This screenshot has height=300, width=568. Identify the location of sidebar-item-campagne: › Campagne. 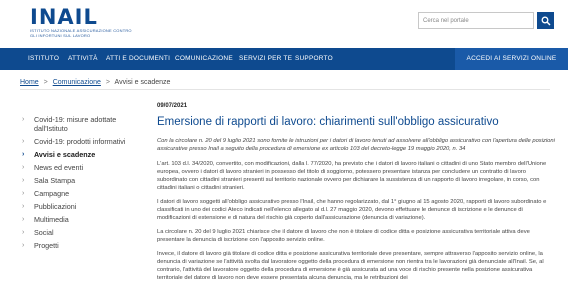
(81, 193).